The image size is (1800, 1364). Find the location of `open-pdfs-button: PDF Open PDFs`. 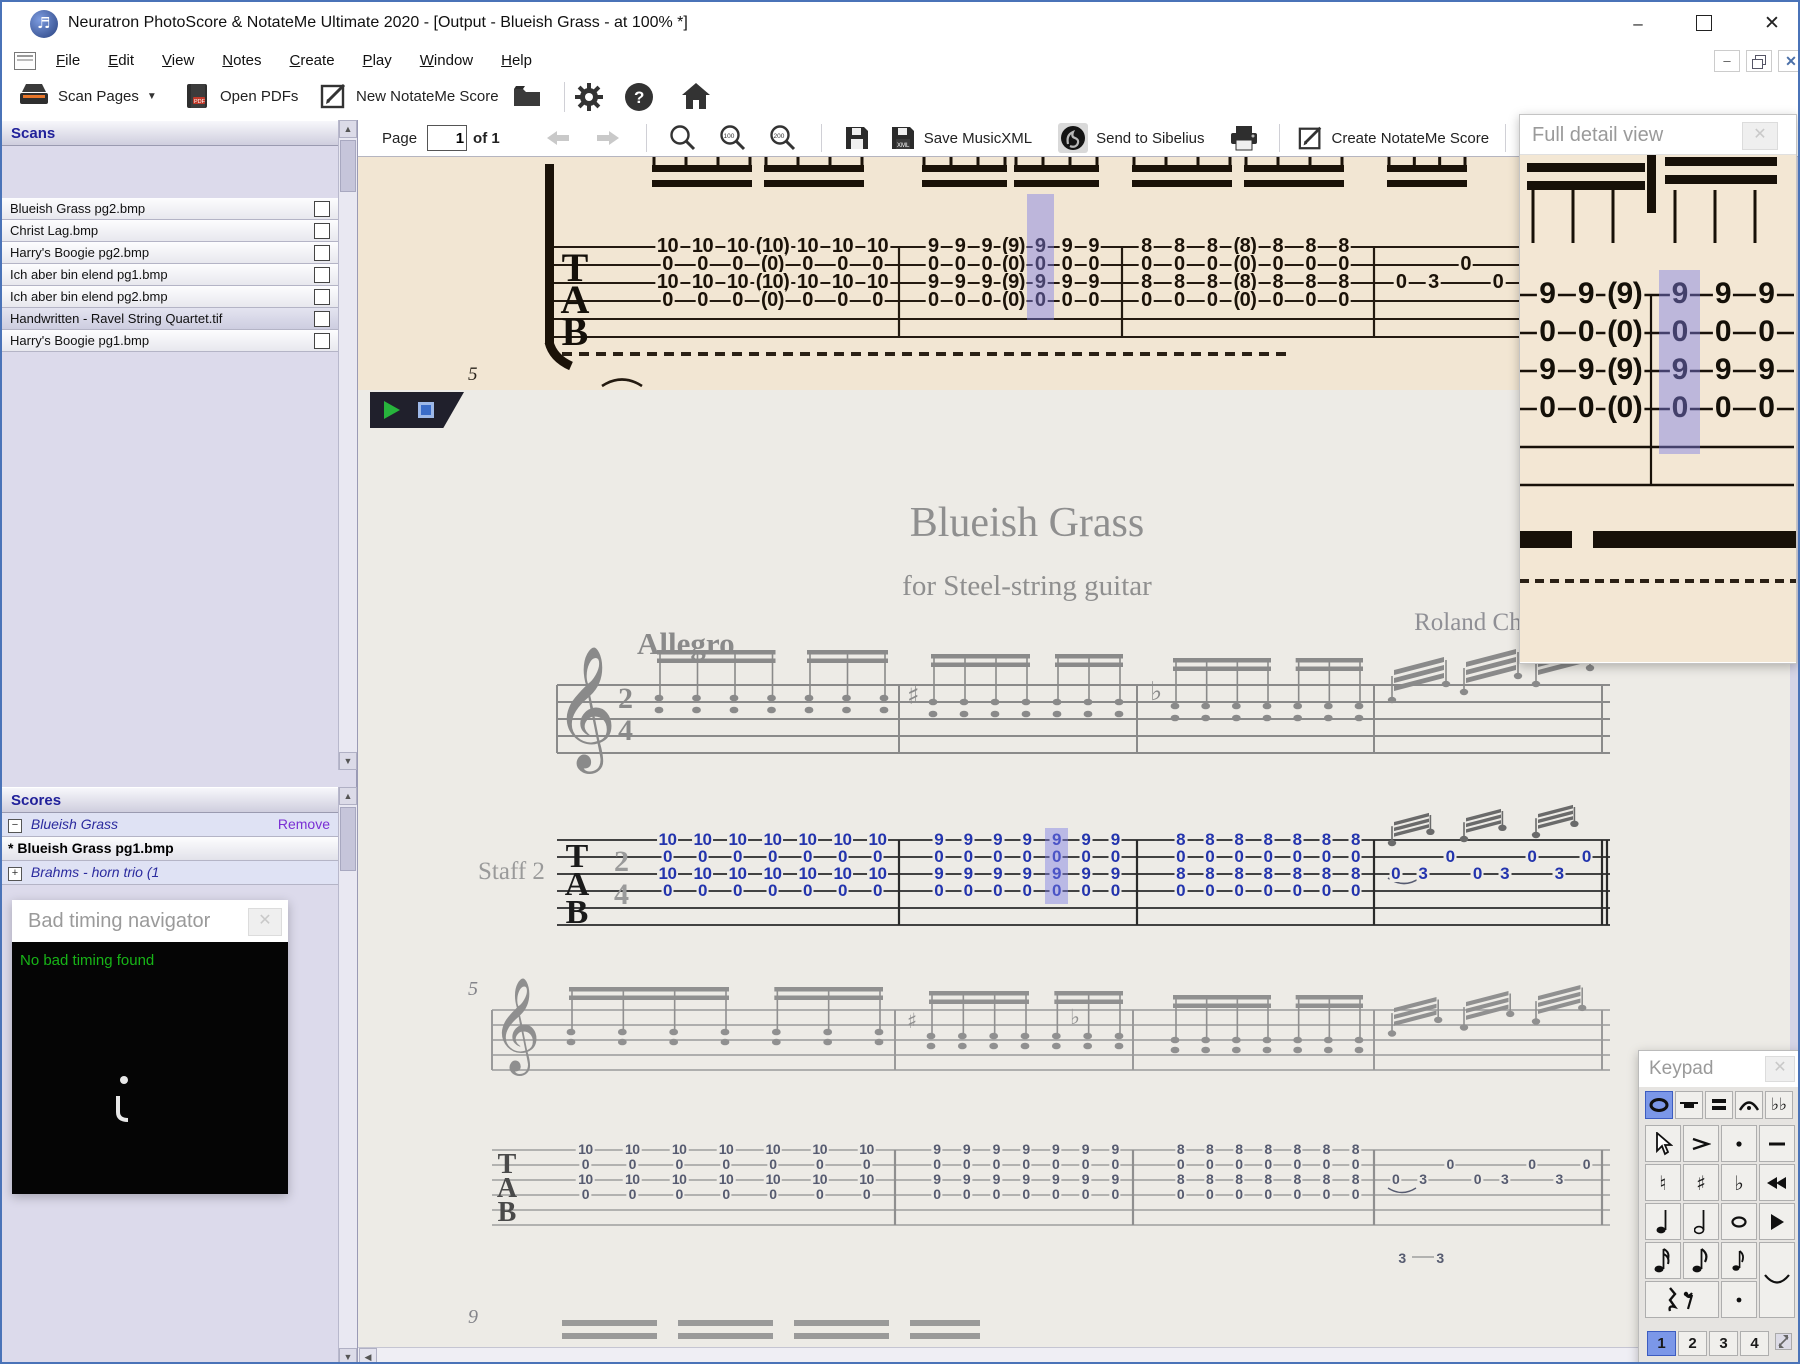

open-pdfs-button: PDF Open PDFs is located at coordinates (241, 96).